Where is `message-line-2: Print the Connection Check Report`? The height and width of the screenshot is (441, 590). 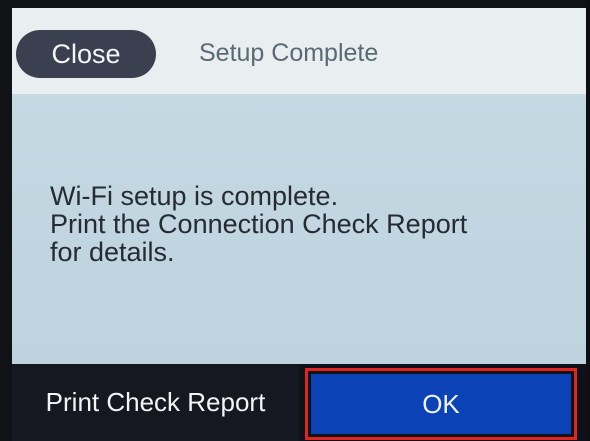
message-line-2: Print the Connection Check Report is located at coordinates (259, 224).